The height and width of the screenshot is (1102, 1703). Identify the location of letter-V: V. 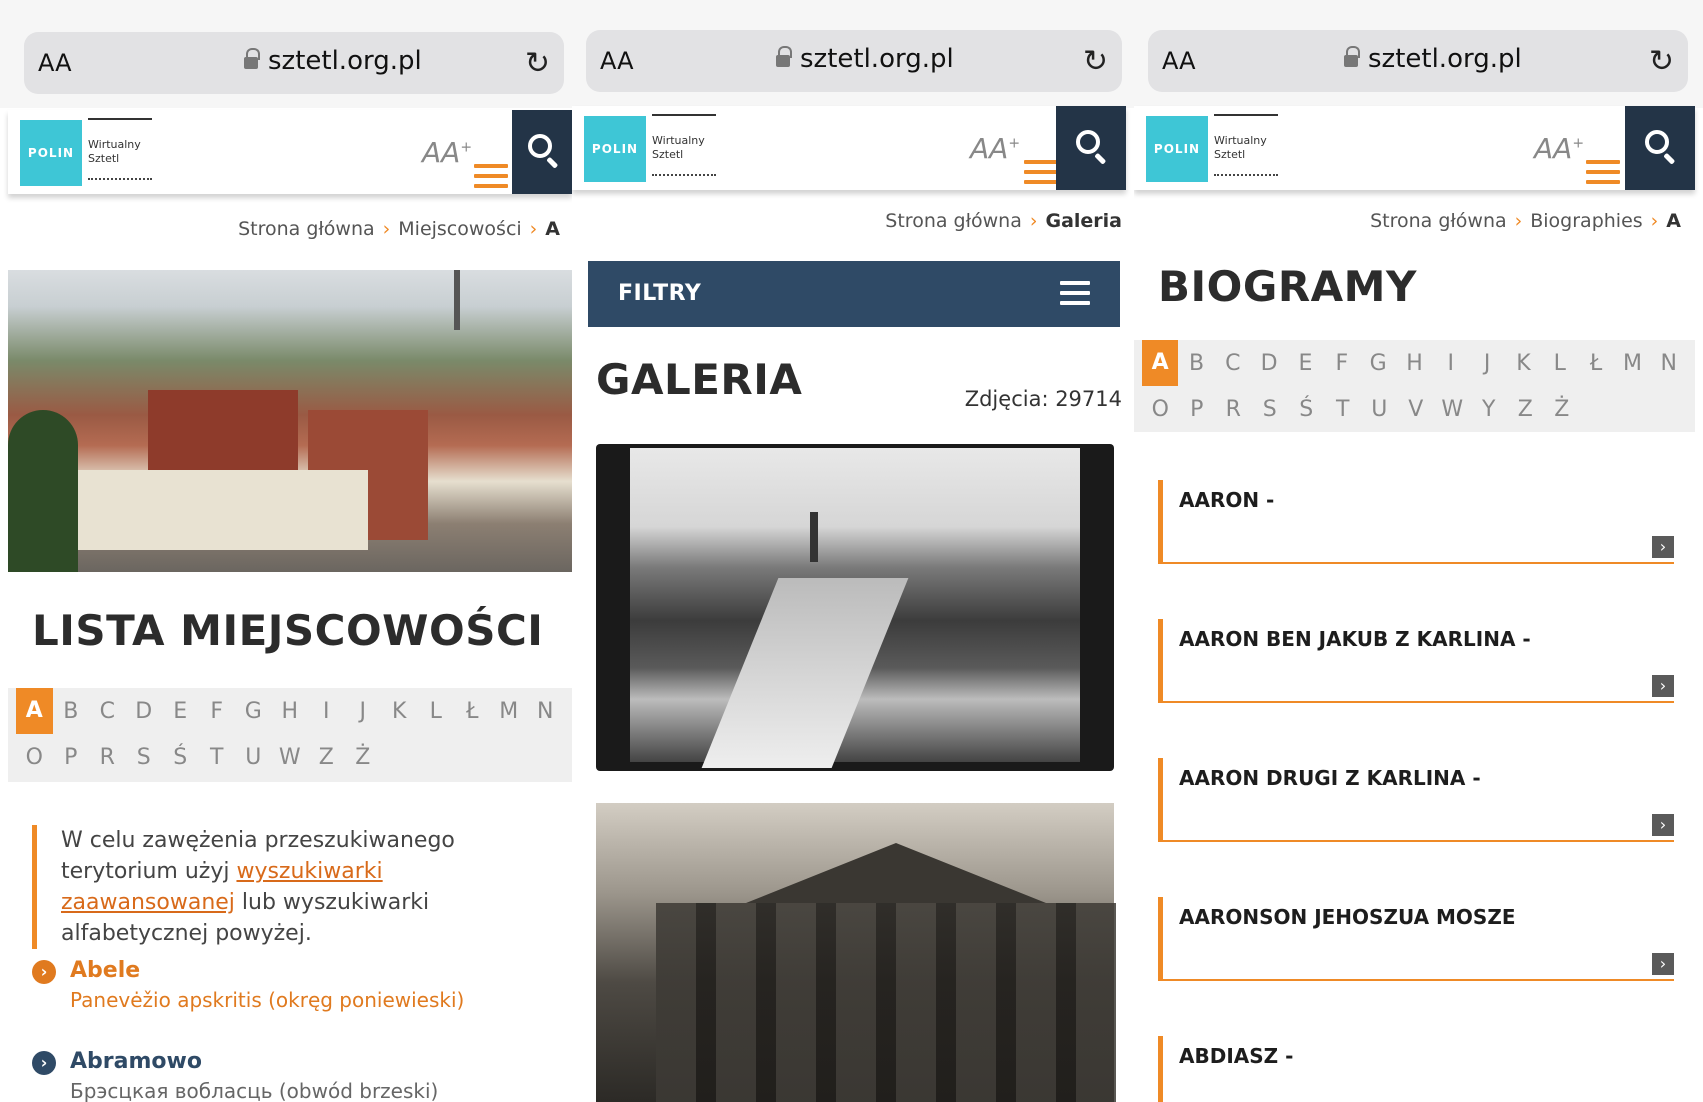
(1416, 409).